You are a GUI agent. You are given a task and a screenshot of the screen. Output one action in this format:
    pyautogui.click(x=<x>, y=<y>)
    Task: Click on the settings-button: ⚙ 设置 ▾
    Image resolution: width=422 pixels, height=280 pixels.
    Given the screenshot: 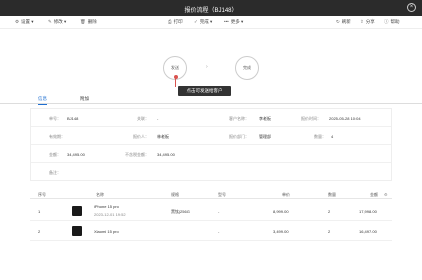 What is the action you would take?
    pyautogui.click(x=24, y=22)
    